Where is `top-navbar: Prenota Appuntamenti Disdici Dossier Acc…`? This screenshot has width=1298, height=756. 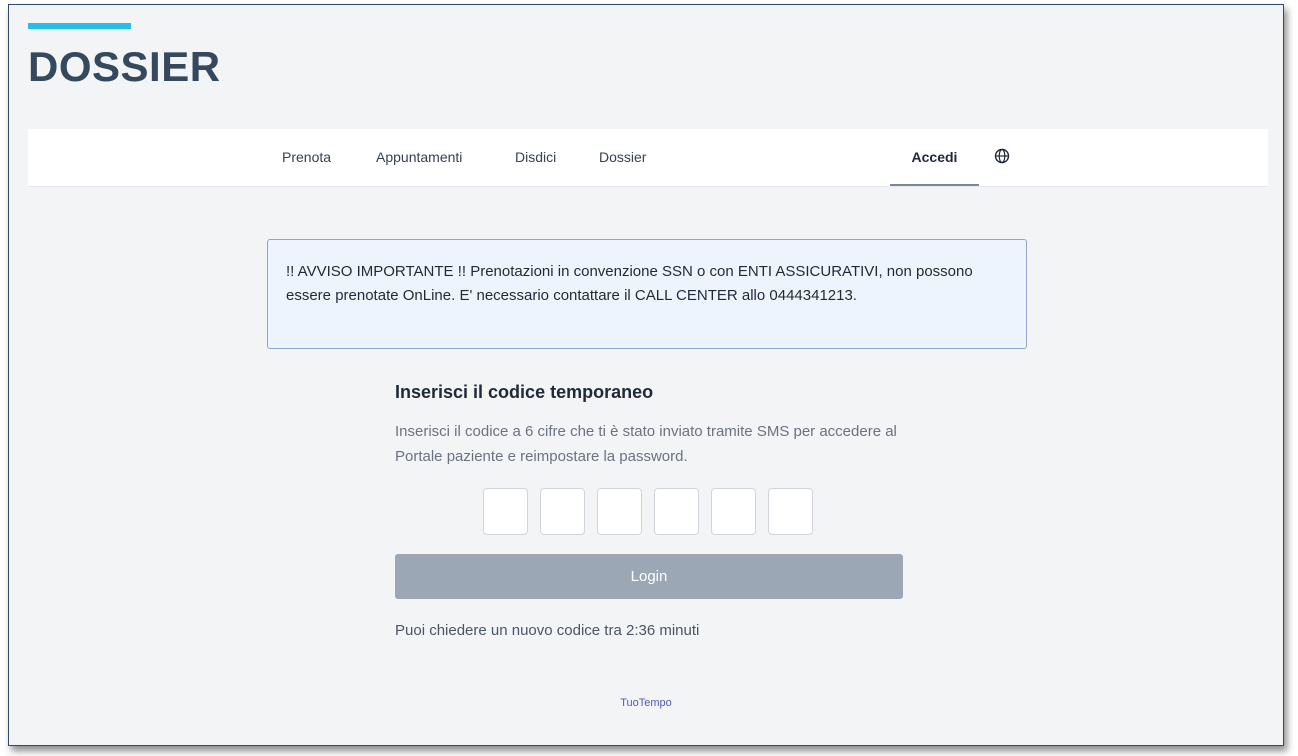
top-navbar: Prenota Appuntamenti Disdici Dossier Acc… is located at coordinates (648, 158).